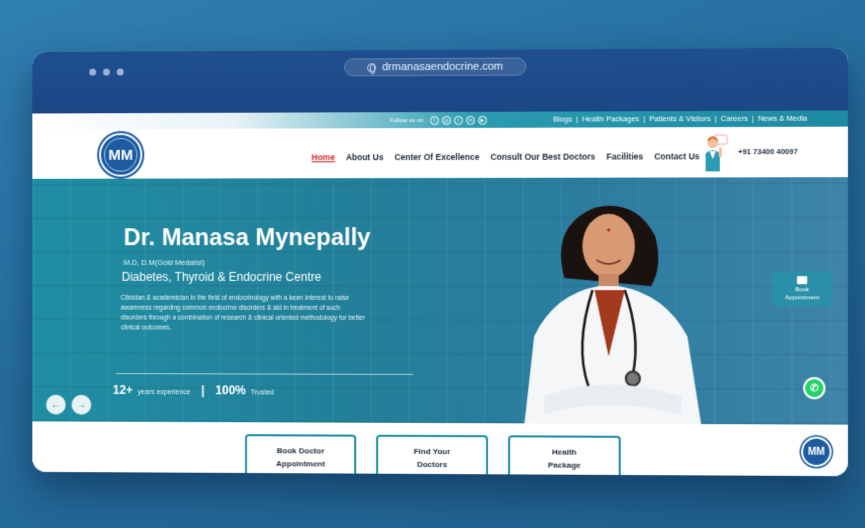  What do you see at coordinates (322, 157) in the screenshot?
I see `nav-home: Home` at bounding box center [322, 157].